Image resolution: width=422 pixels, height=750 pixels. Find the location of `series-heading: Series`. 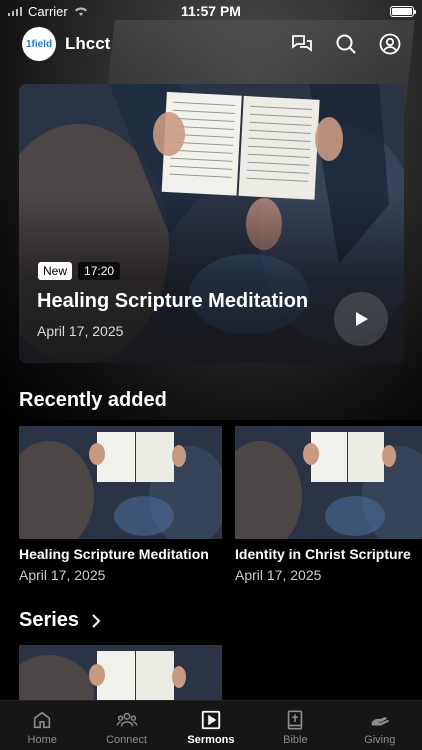

series-heading: Series is located at coordinates (60, 620).